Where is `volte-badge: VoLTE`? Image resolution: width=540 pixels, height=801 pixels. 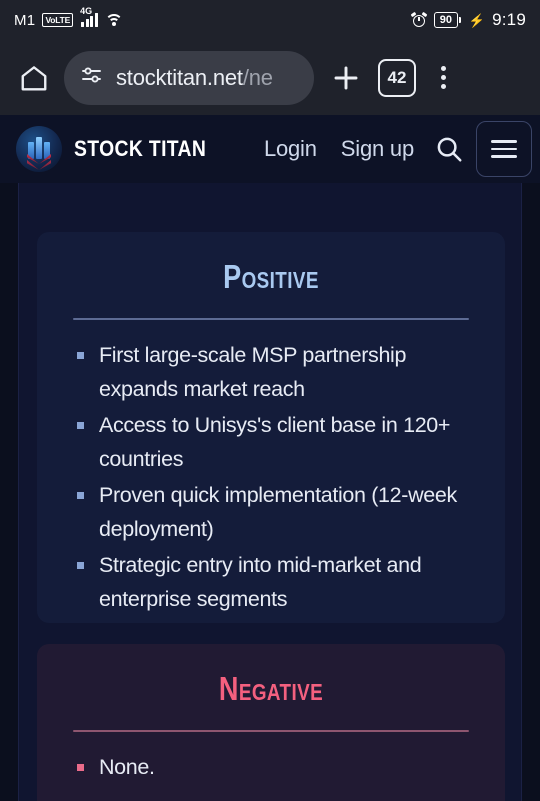 volte-badge: VoLTE is located at coordinates (58, 20).